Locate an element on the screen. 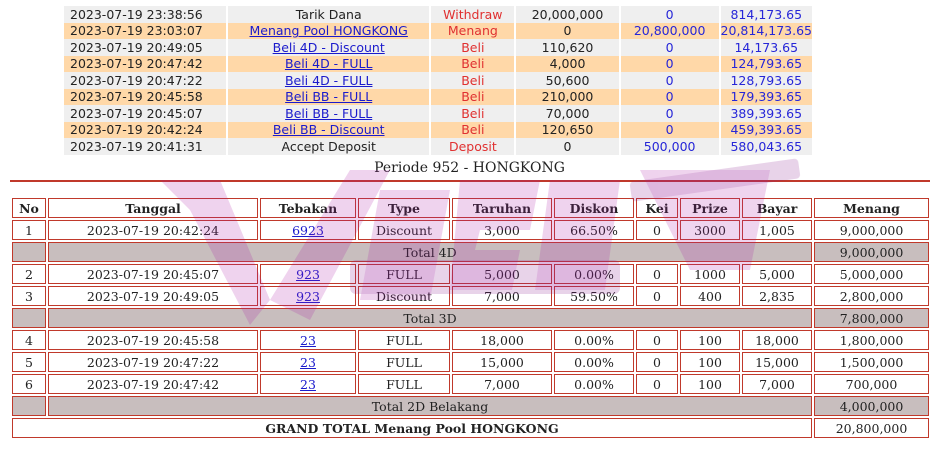 The height and width of the screenshot is (449, 939). transaction-description: Tarik Dana is located at coordinates (329, 14).